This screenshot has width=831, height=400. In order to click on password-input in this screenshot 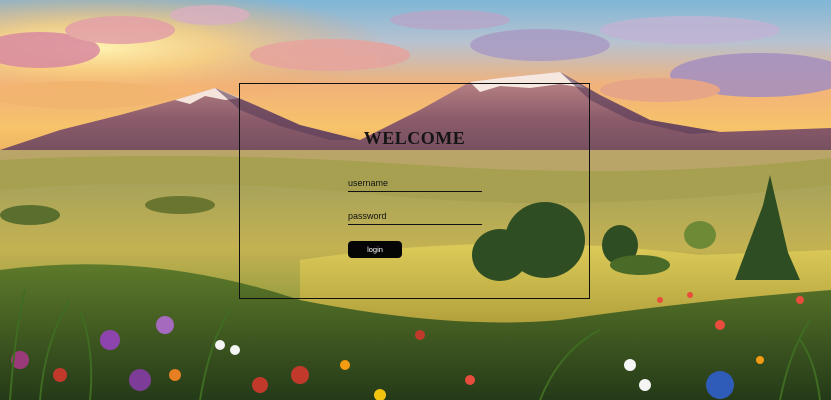, I will do `click(415, 217)`.